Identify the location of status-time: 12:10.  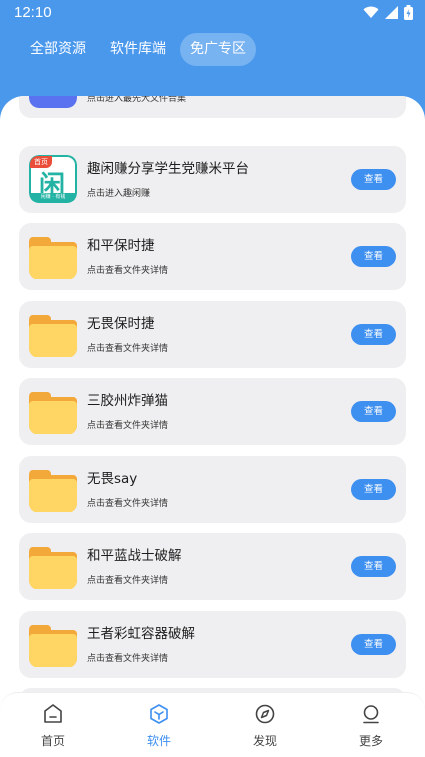
(33, 12).